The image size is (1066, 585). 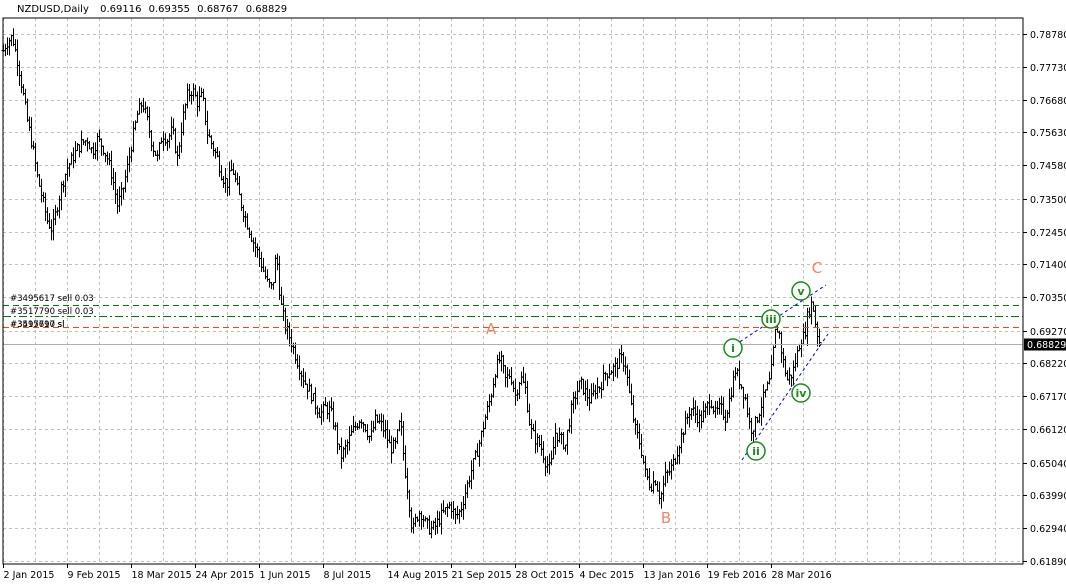 I want to click on x-tick-label: 18 Mar 2015, so click(x=162, y=575).